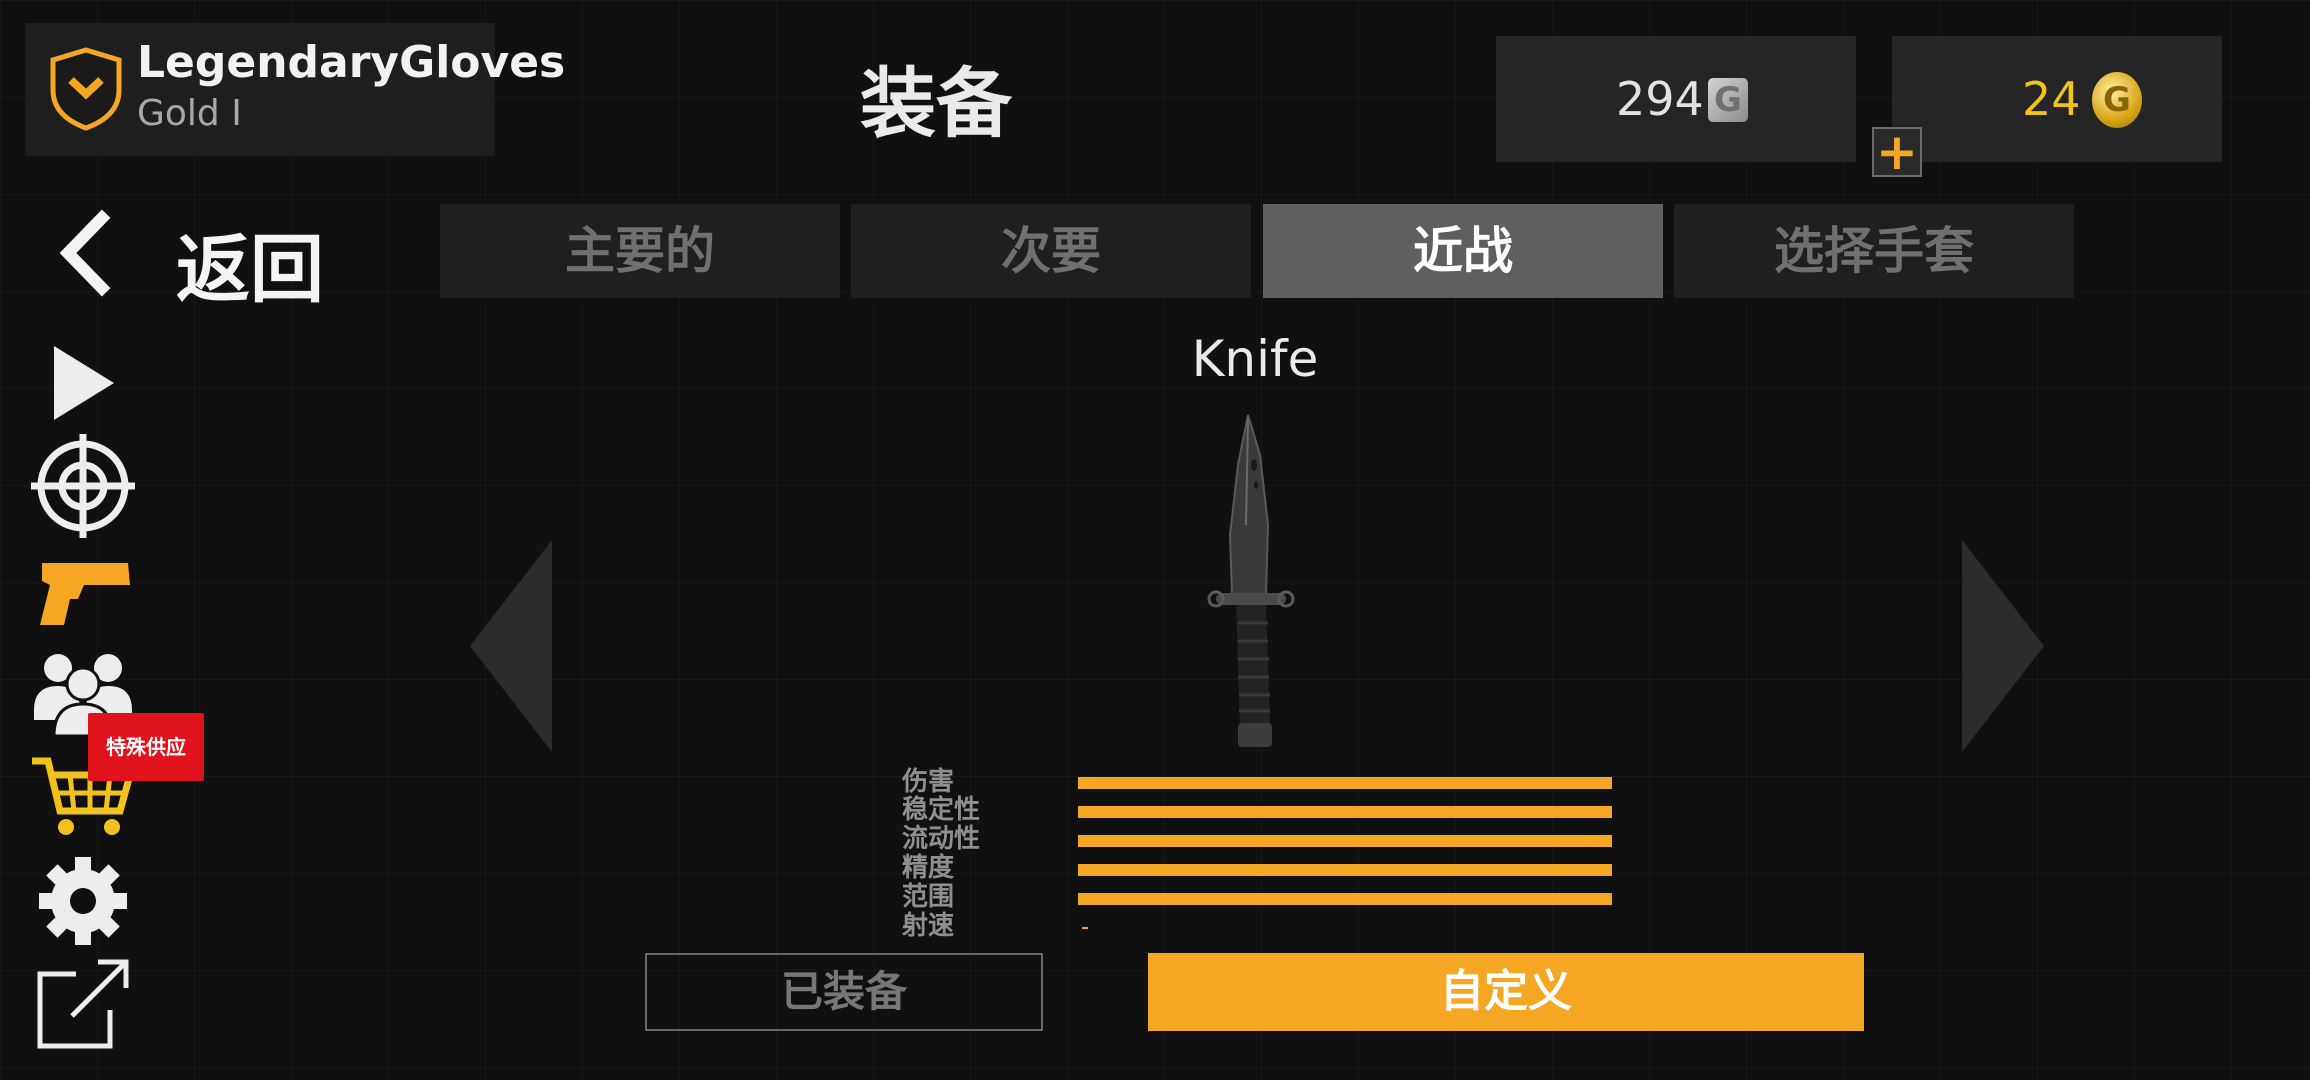 This screenshot has width=2310, height=1080. I want to click on stat-label-accuracy: 精度, so click(928, 868).